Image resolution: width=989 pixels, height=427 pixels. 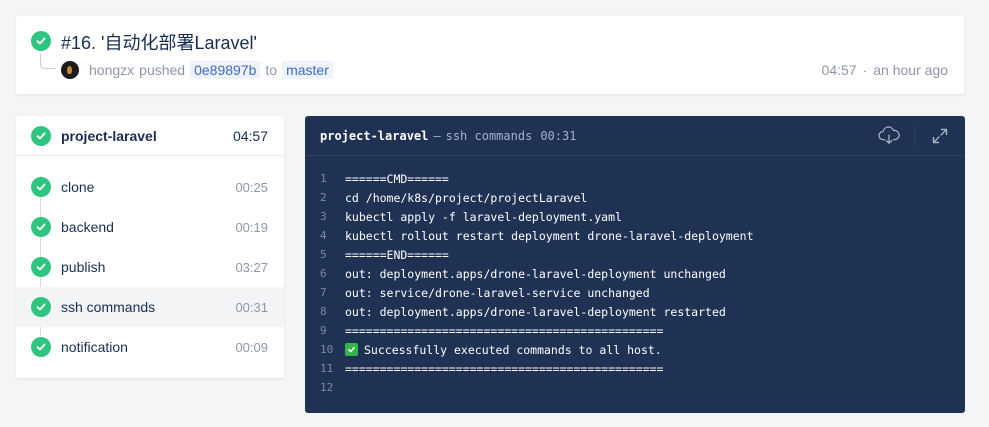 What do you see at coordinates (150, 227) in the screenshot?
I see `step-item-backend: backend 00:19` at bounding box center [150, 227].